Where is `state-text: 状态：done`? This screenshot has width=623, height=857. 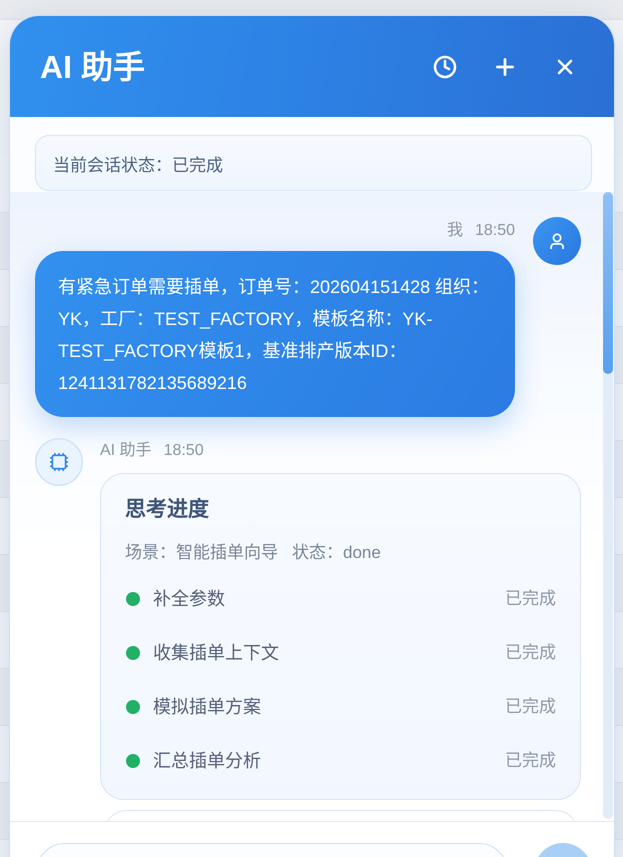 state-text: 状态：done is located at coordinates (336, 553).